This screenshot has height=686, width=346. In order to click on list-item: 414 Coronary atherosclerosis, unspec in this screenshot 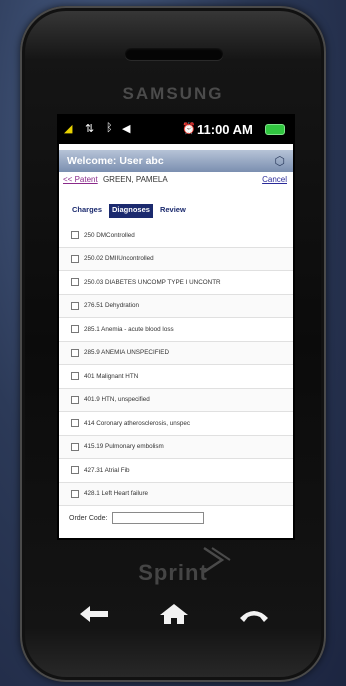, I will do `click(176, 424)`.